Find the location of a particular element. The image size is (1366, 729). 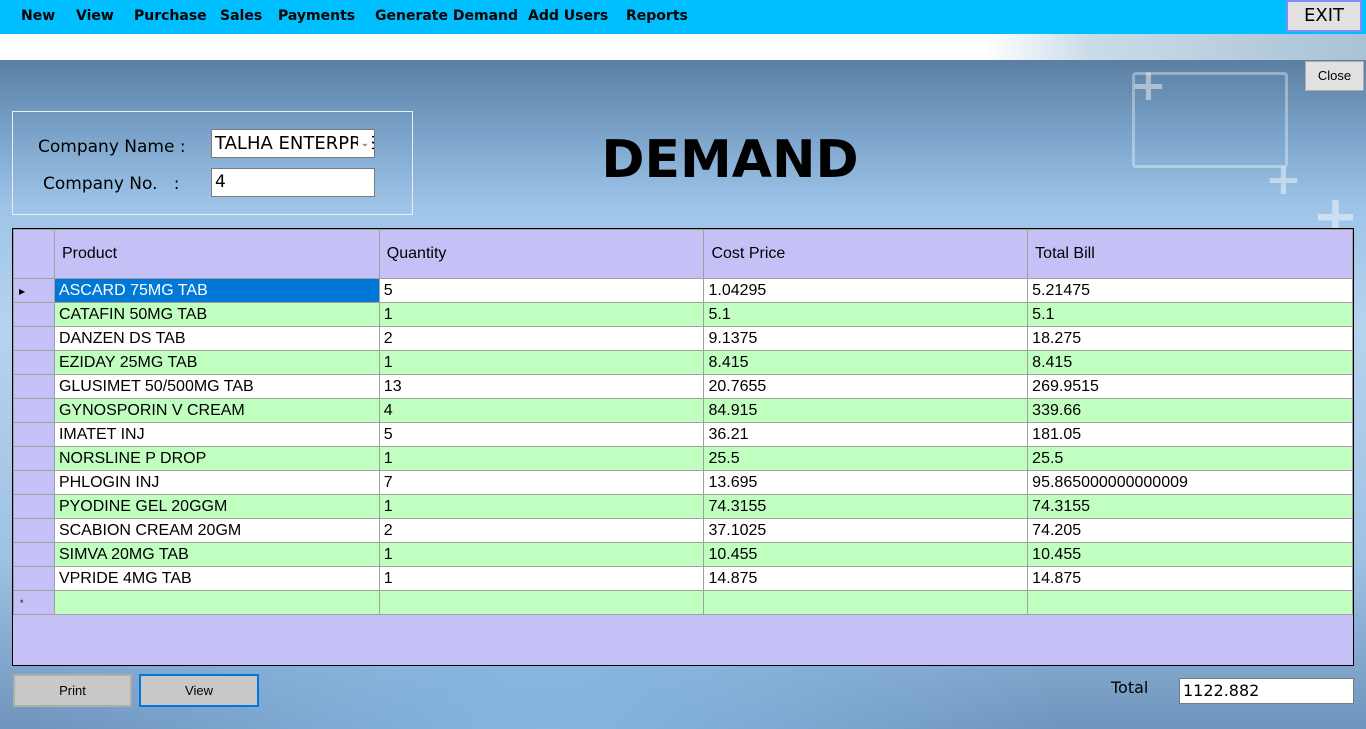

cell-total-bill: 269.9515 is located at coordinates (1190, 386).